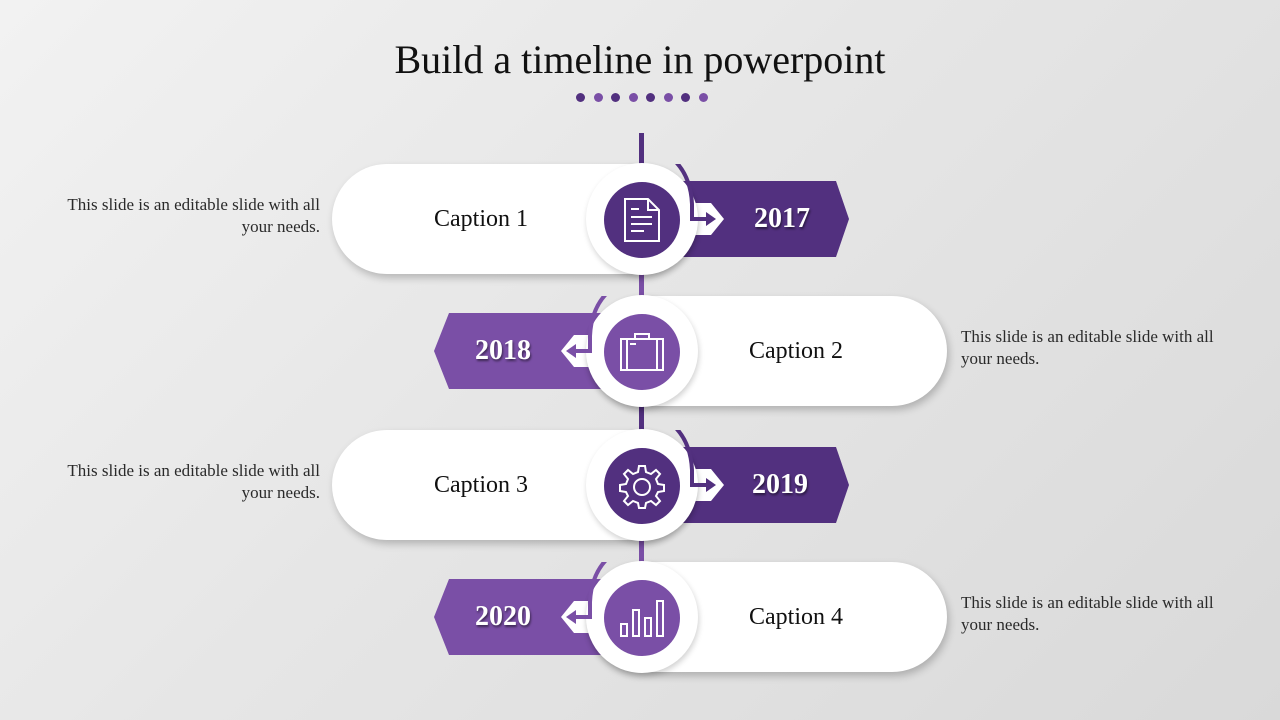  I want to click on gear-icon, so click(642, 486).